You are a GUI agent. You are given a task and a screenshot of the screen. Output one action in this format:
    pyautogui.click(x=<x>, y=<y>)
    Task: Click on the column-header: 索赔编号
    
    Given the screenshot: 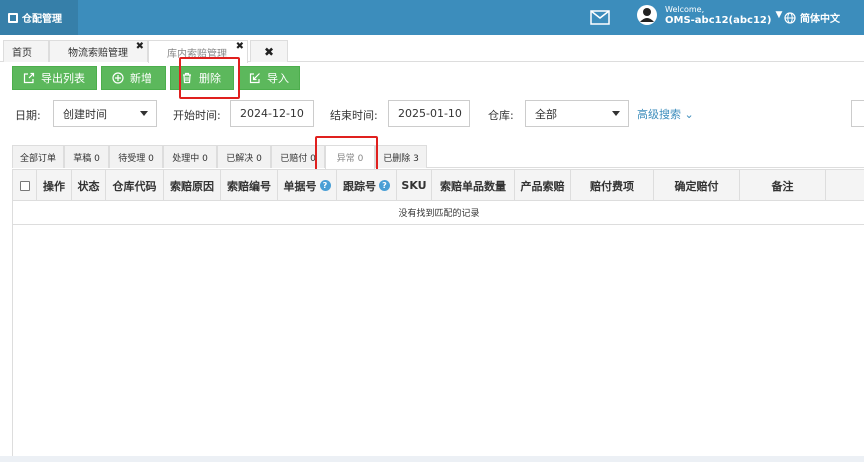 What is the action you would take?
    pyautogui.click(x=249, y=185)
    